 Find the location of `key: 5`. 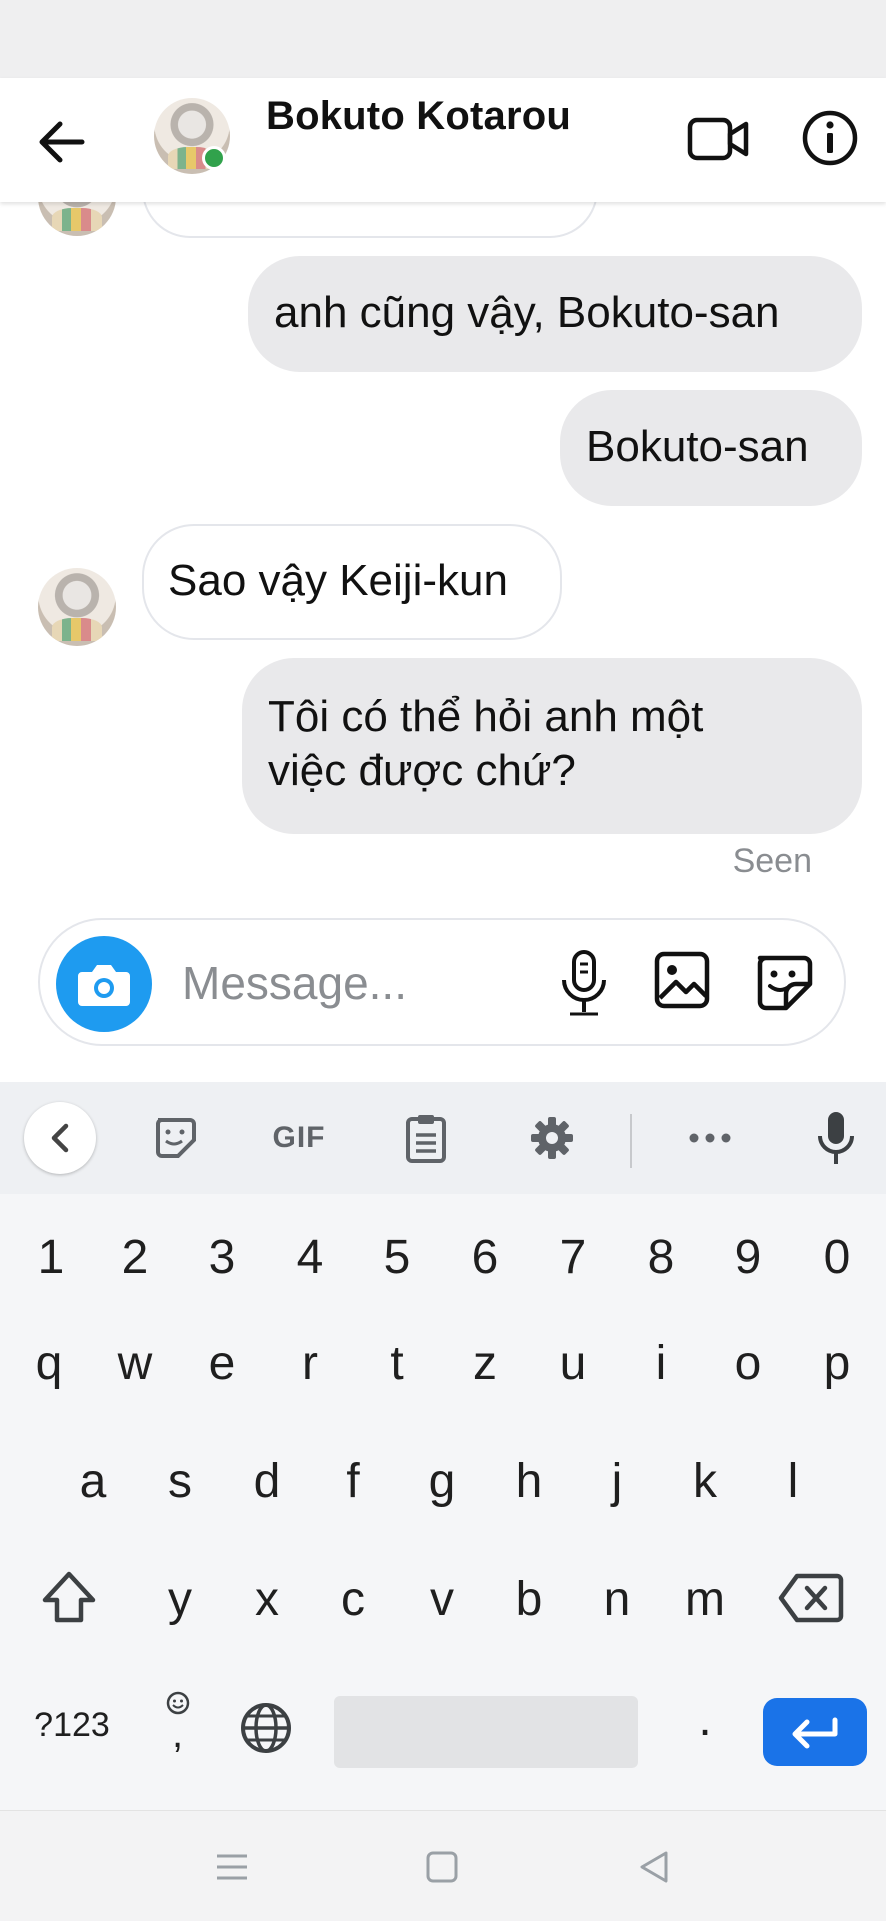

key: 5 is located at coordinates (397, 1257).